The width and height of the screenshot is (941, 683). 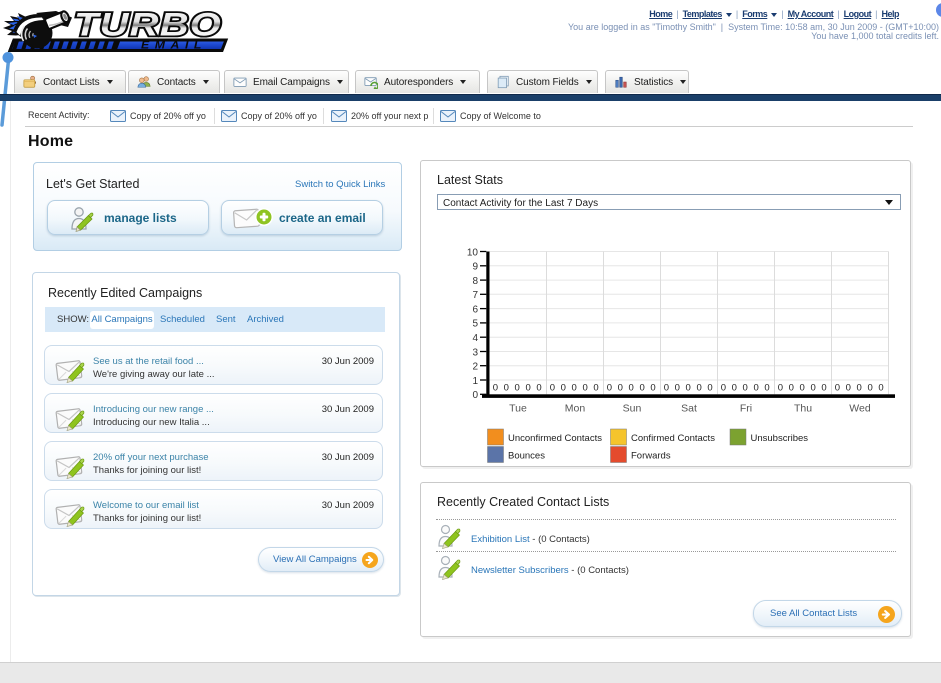 I want to click on svg-text: Fri, so click(x=746, y=408).